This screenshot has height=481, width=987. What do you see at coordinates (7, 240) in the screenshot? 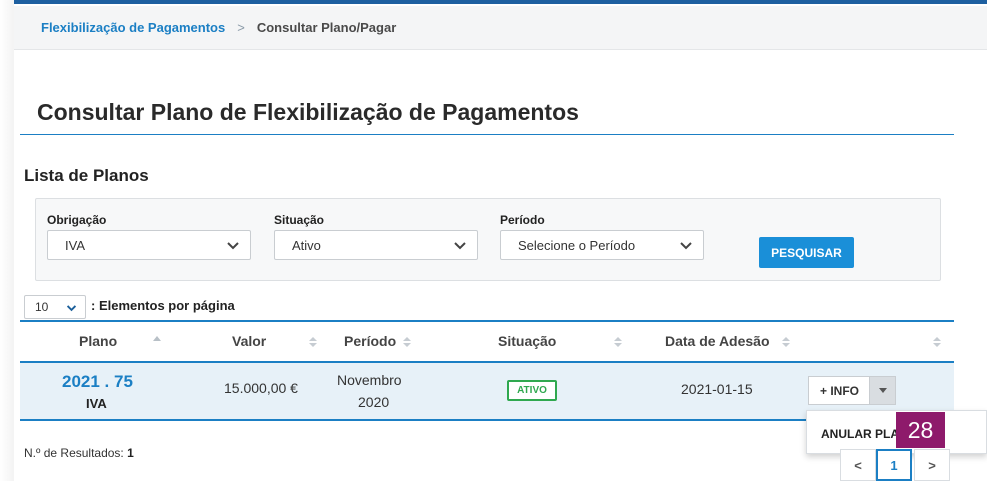
I see `left-gutter` at bounding box center [7, 240].